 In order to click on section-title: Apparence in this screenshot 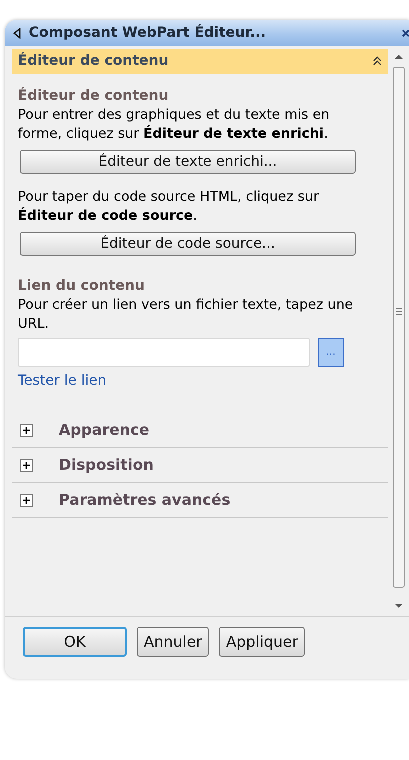, I will do `click(104, 430)`.